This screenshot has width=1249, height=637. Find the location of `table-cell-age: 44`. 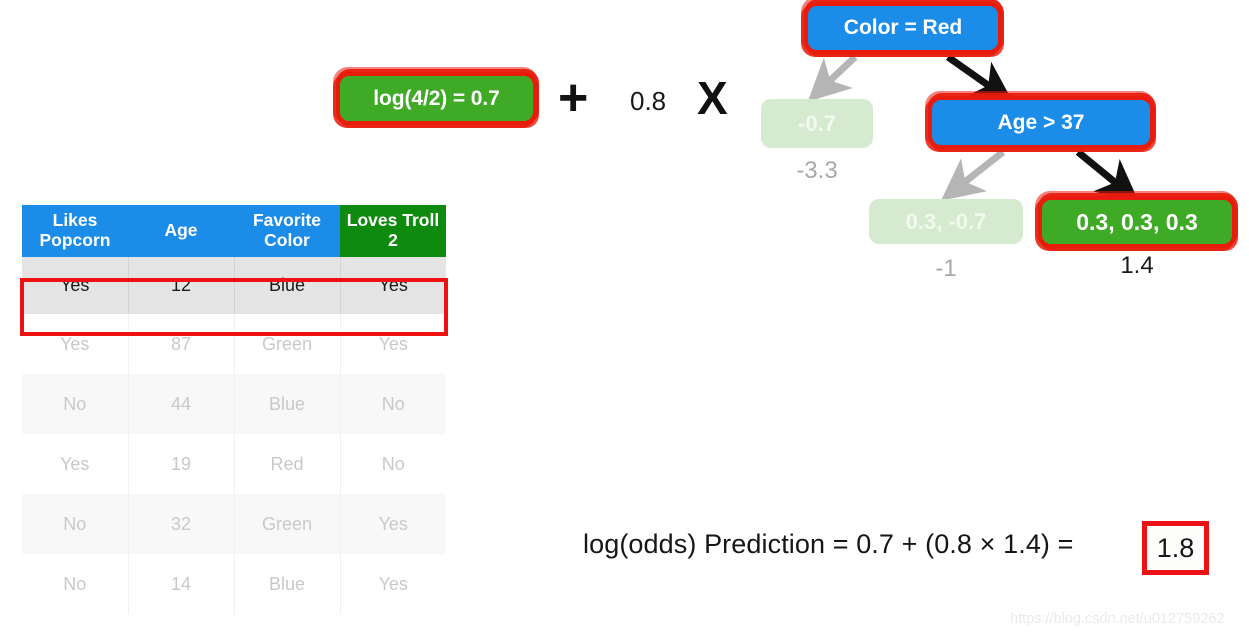

table-cell-age: 44 is located at coordinates (181, 404).